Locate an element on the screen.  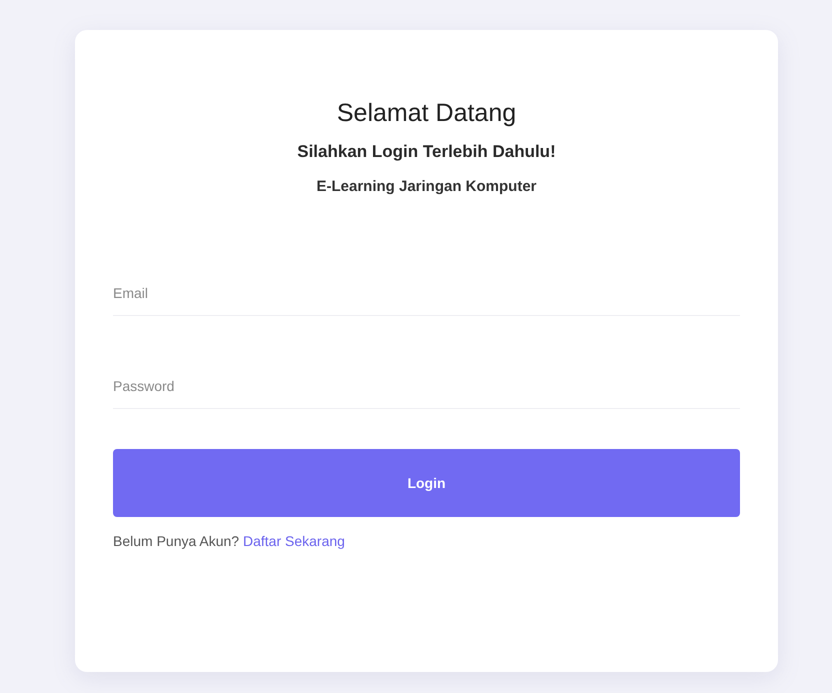
login-subtitle: Silahkan Login Terlebih Dahulu! is located at coordinates (426, 152).